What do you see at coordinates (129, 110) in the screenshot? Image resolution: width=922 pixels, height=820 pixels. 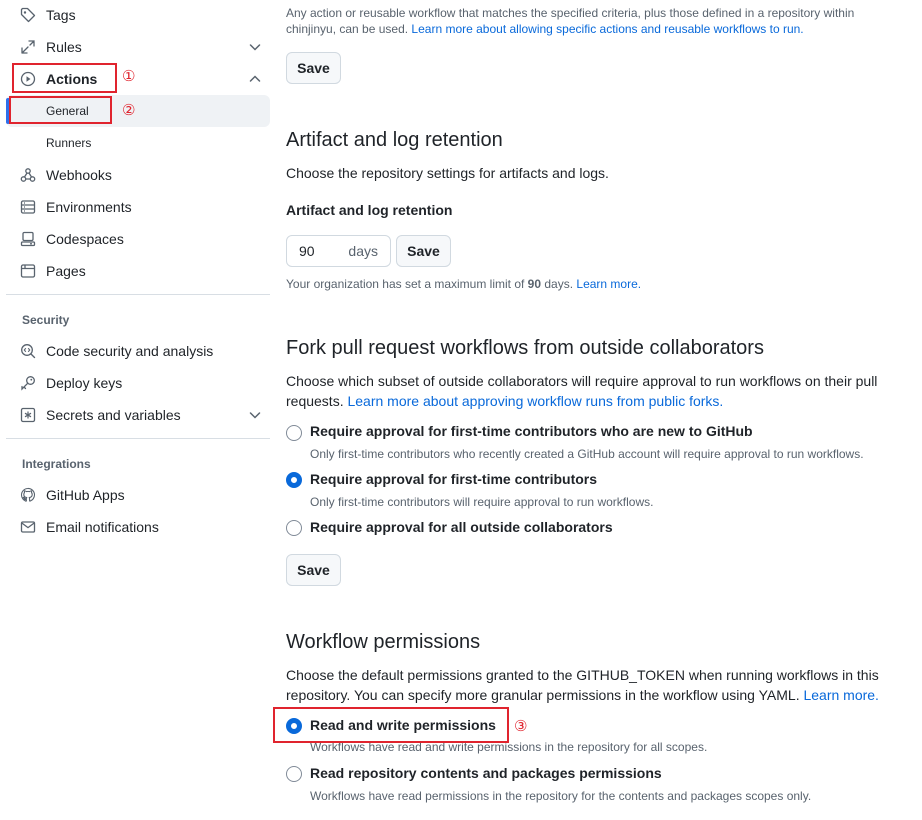 I see `annotation-marker-2: ②` at bounding box center [129, 110].